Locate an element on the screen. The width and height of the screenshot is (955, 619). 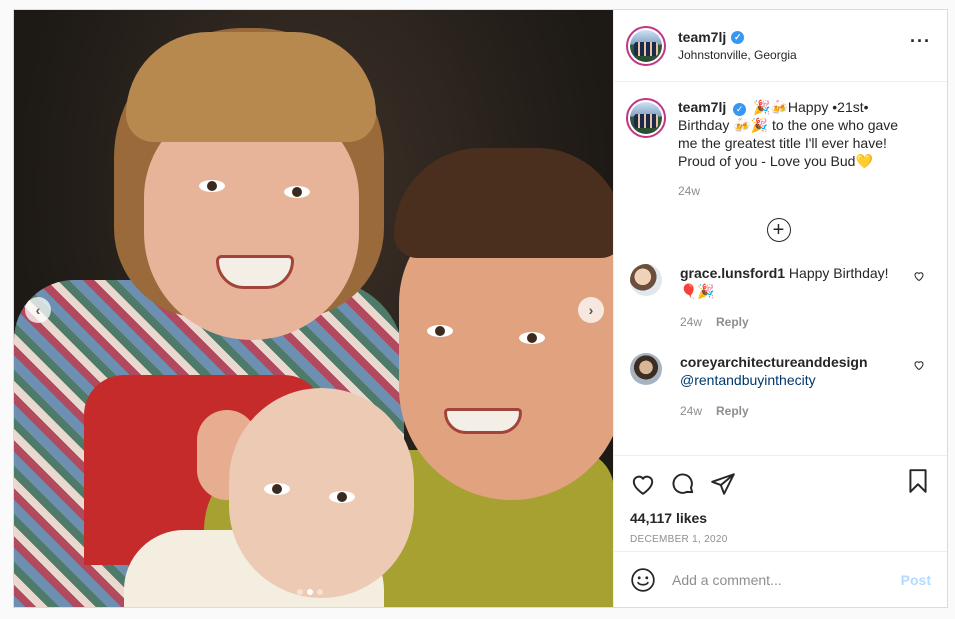
add-comment-bar: Post is located at coordinates (780, 579).